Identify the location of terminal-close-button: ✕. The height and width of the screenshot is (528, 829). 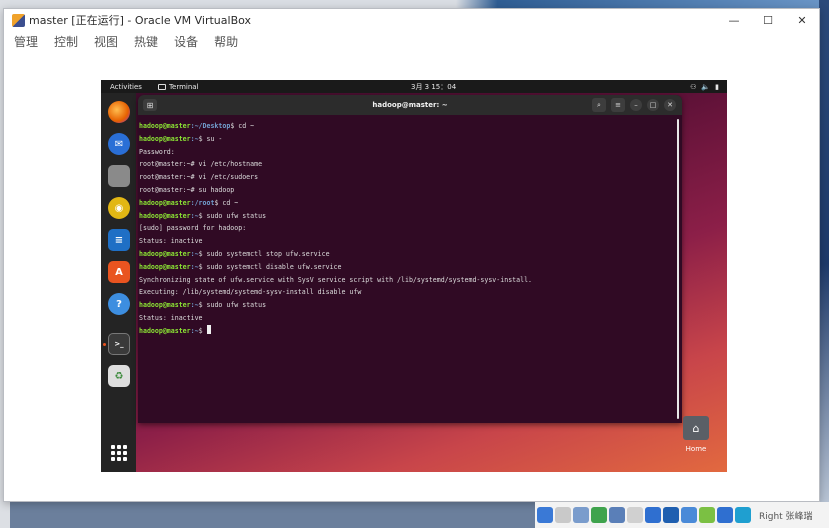
(670, 105).